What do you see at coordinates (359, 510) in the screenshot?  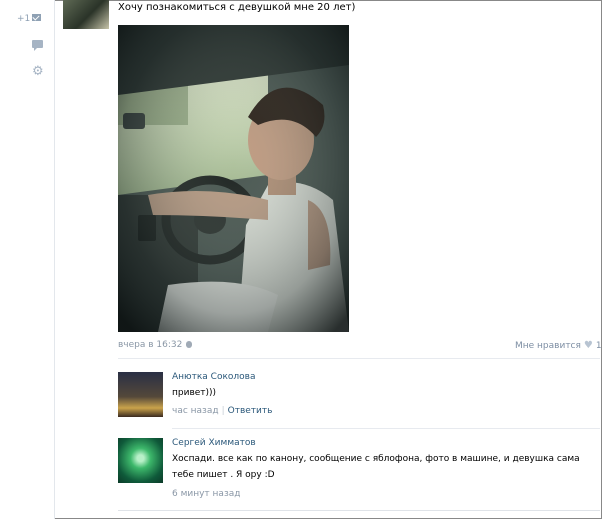 I see `comment-input-border` at bounding box center [359, 510].